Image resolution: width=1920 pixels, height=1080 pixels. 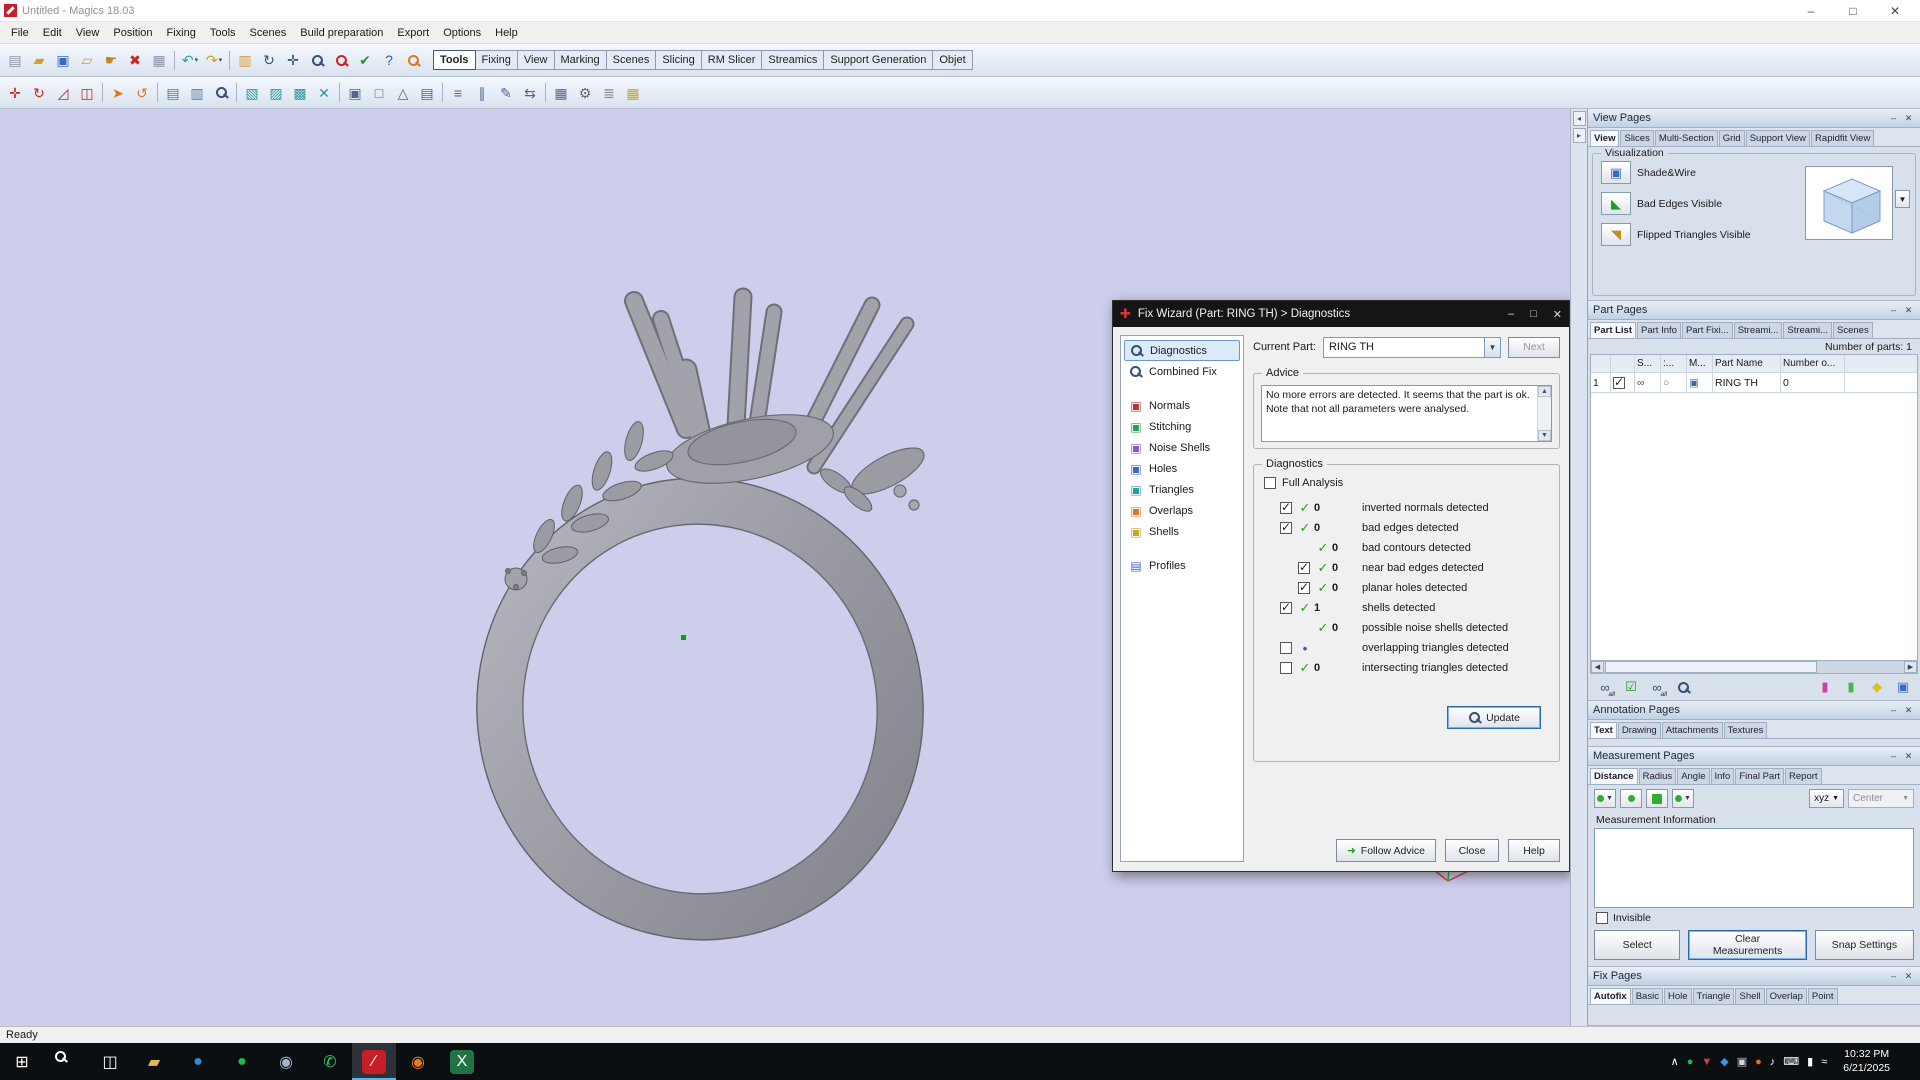 I want to click on panel-tab: Part Info, so click(x=1659, y=330).